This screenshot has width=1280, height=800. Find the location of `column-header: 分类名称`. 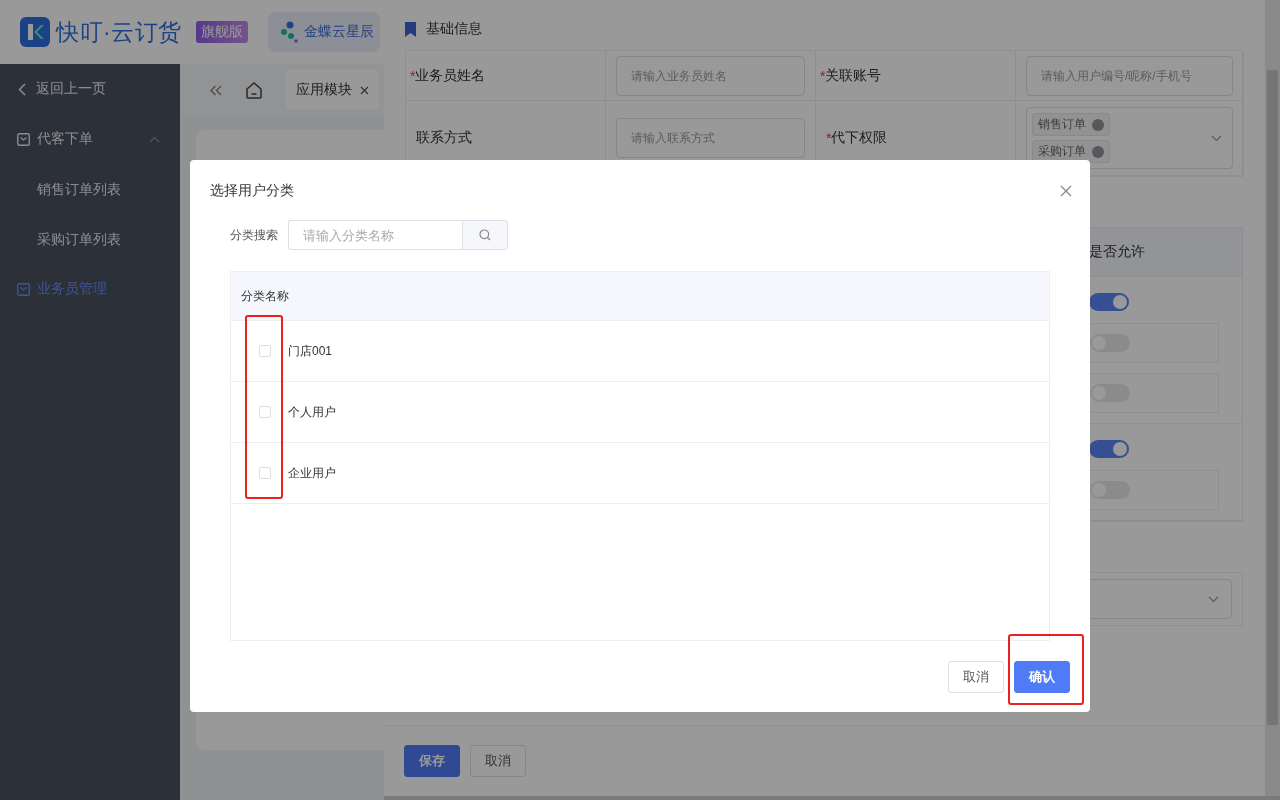

column-header: 分类名称 is located at coordinates (265, 296).